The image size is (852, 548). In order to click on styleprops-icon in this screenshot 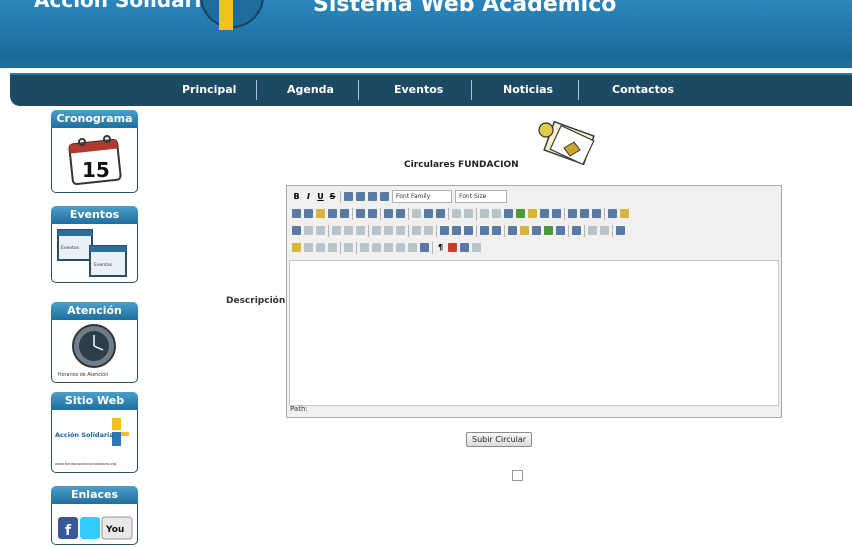, I will do `click(348, 247)`.